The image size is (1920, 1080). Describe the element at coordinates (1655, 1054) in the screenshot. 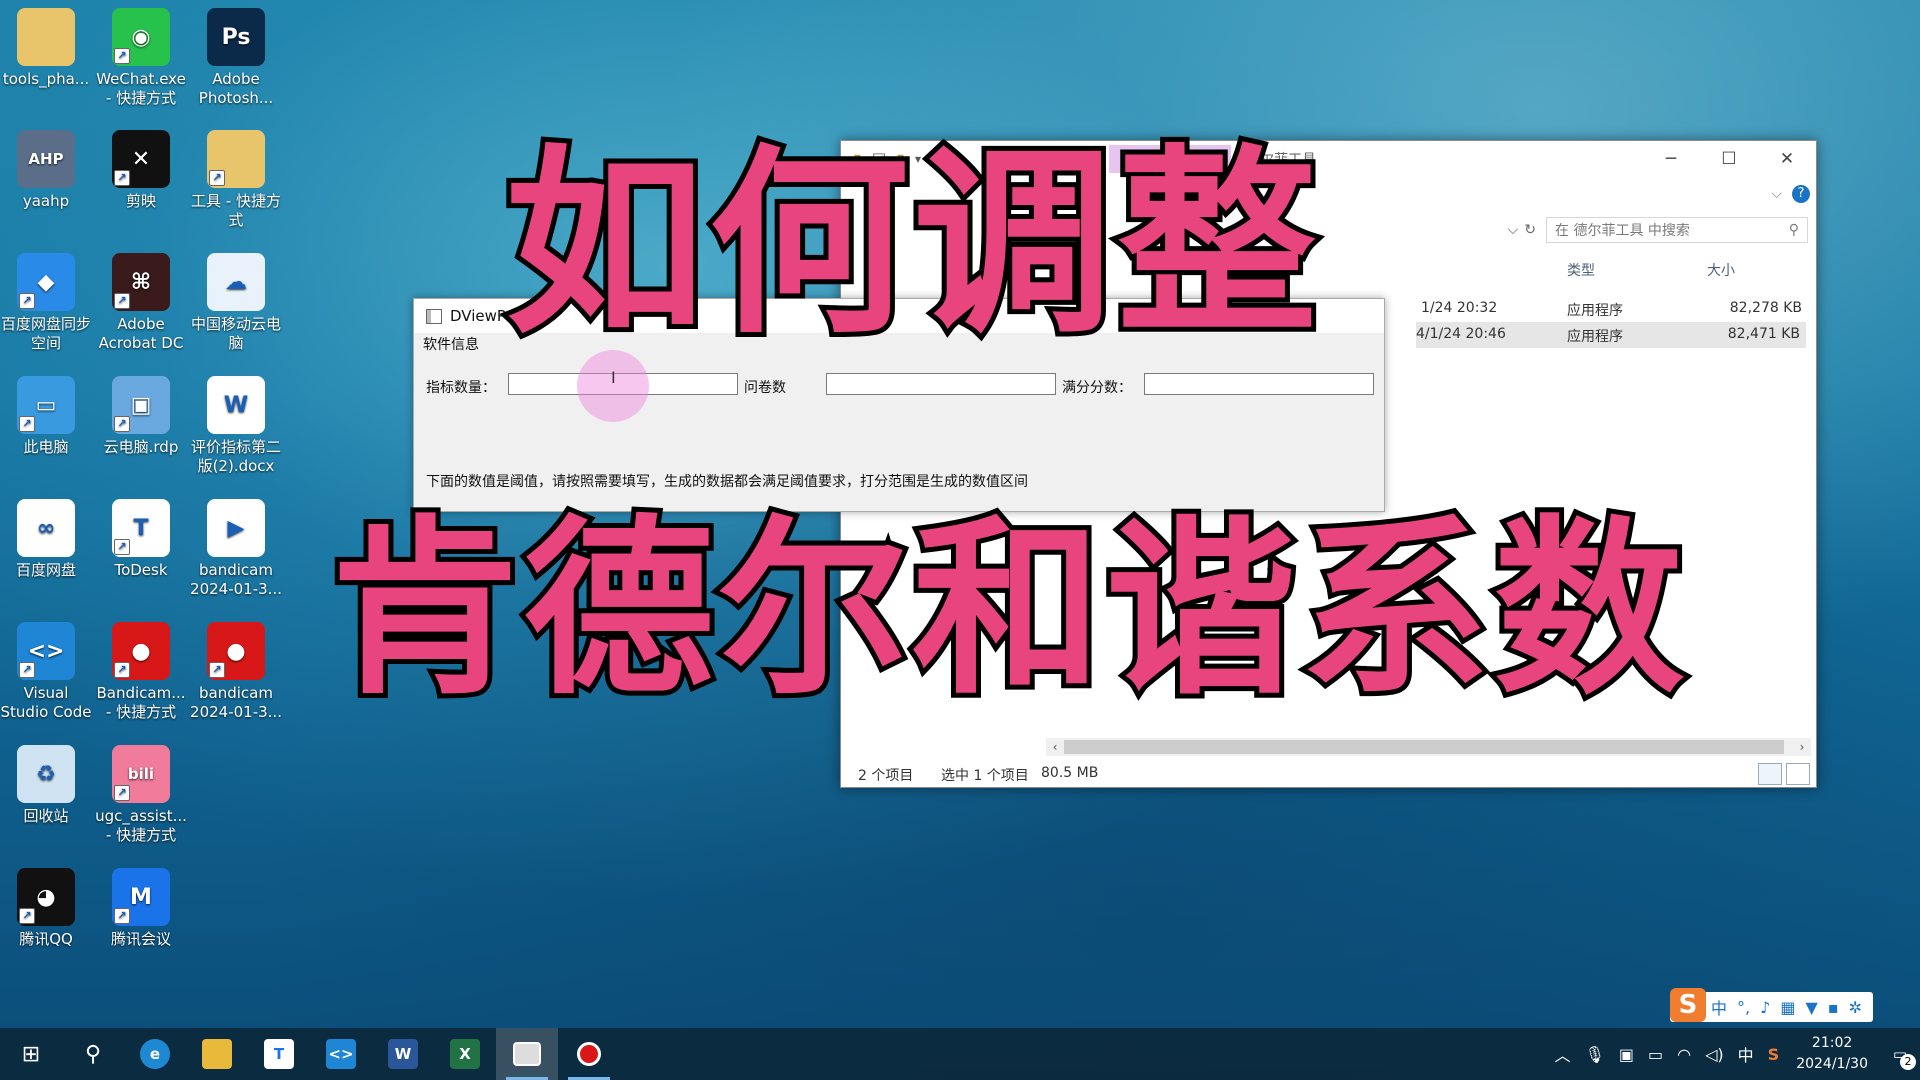

I see `battery-icon: ▭` at that location.